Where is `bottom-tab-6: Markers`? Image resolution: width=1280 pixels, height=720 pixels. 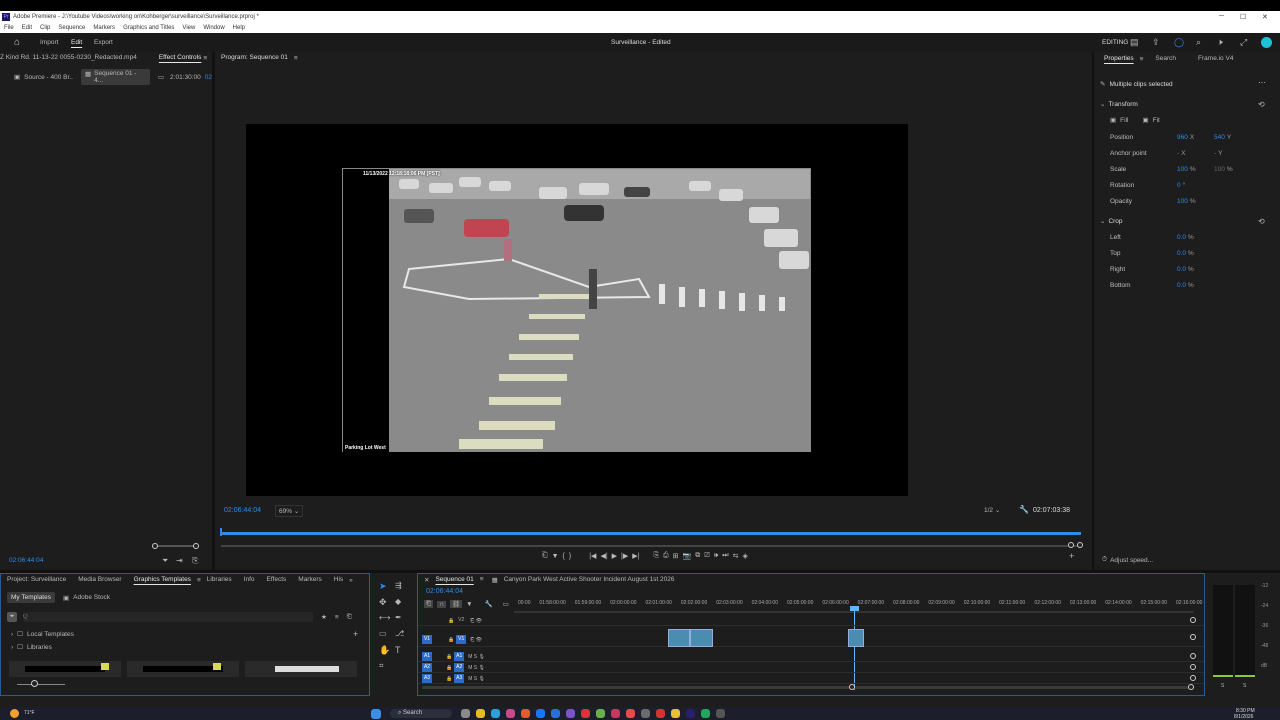 bottom-tab-6: Markers is located at coordinates (309, 580).